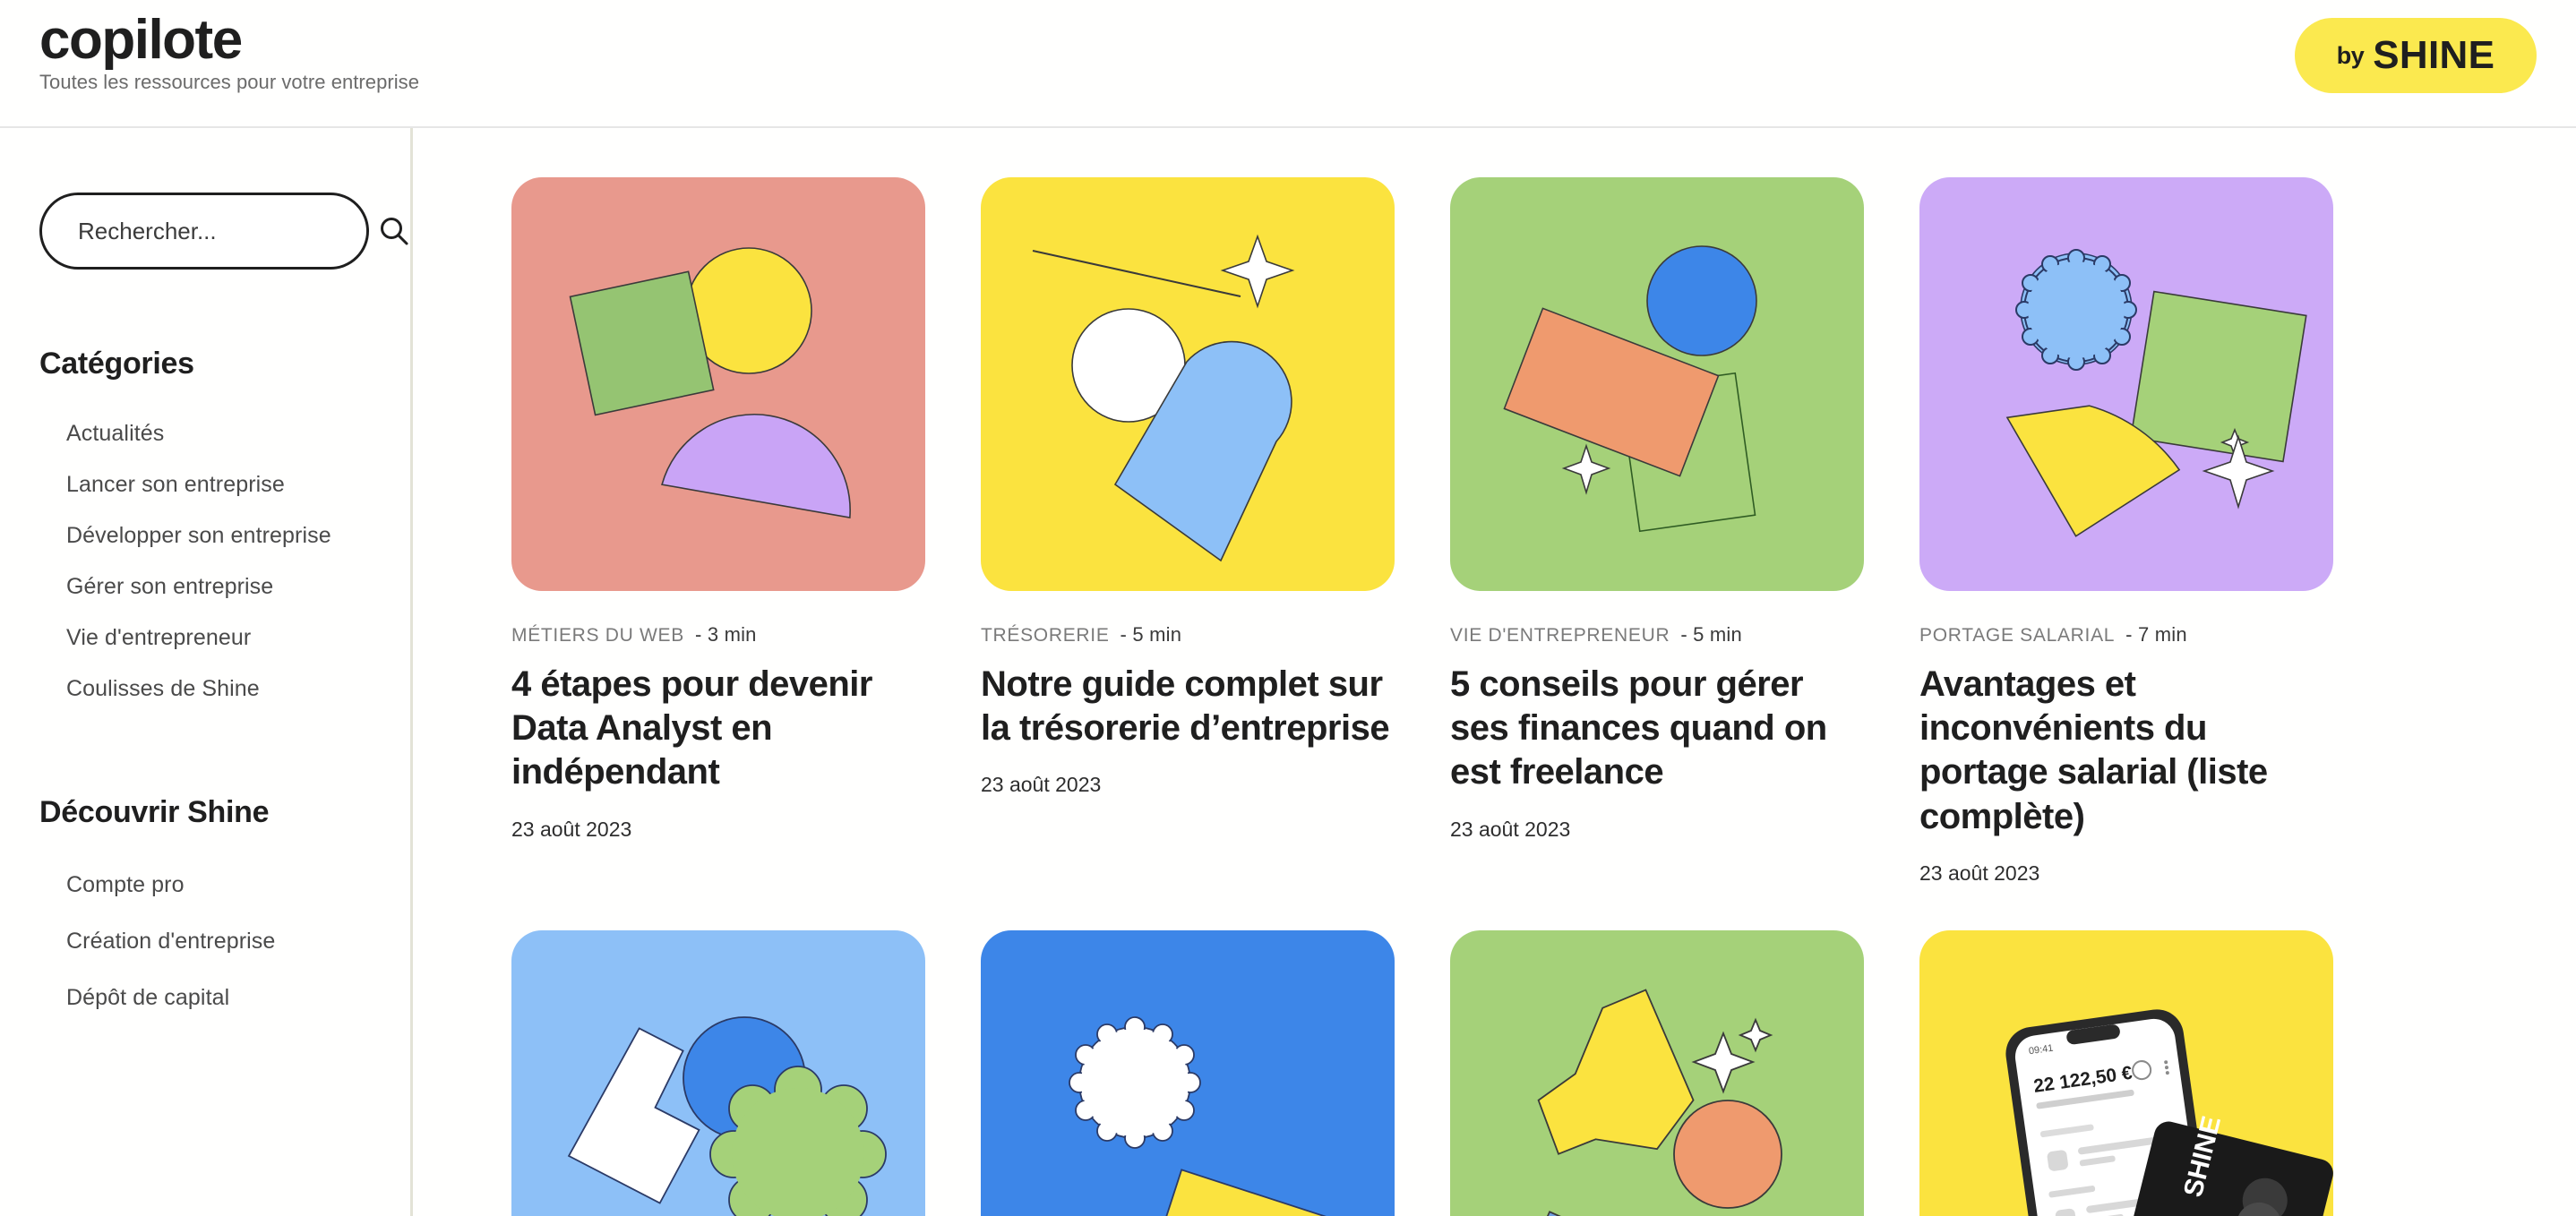 Image resolution: width=2576 pixels, height=1216 pixels. I want to click on article-category: PORTAGE SALARIAL, so click(2017, 635).